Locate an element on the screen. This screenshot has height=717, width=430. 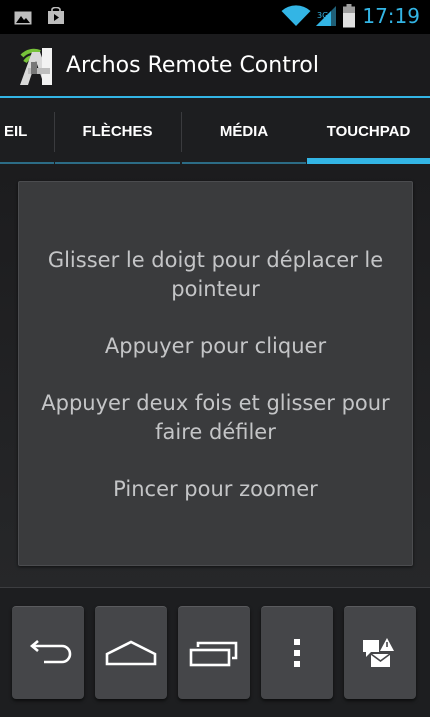
tab-eil: EIL is located at coordinates (27, 131).